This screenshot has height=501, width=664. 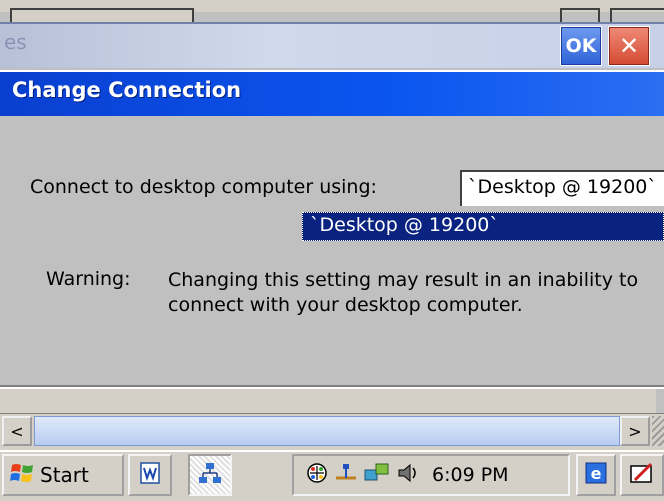 What do you see at coordinates (127, 90) in the screenshot?
I see `dialog-title: Change Connection` at bounding box center [127, 90].